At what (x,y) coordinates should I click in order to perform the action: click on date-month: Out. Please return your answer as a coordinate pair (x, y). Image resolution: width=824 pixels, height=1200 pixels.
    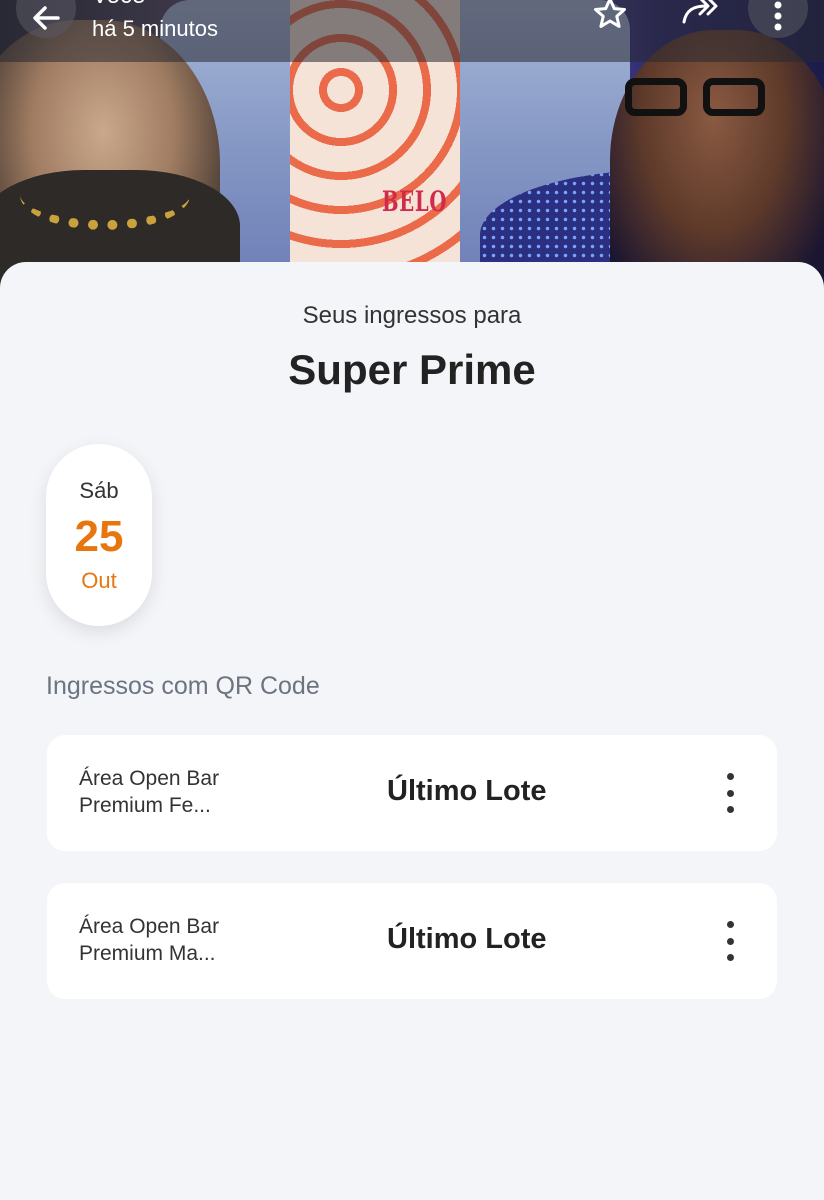
    Looking at the image, I should click on (99, 580).